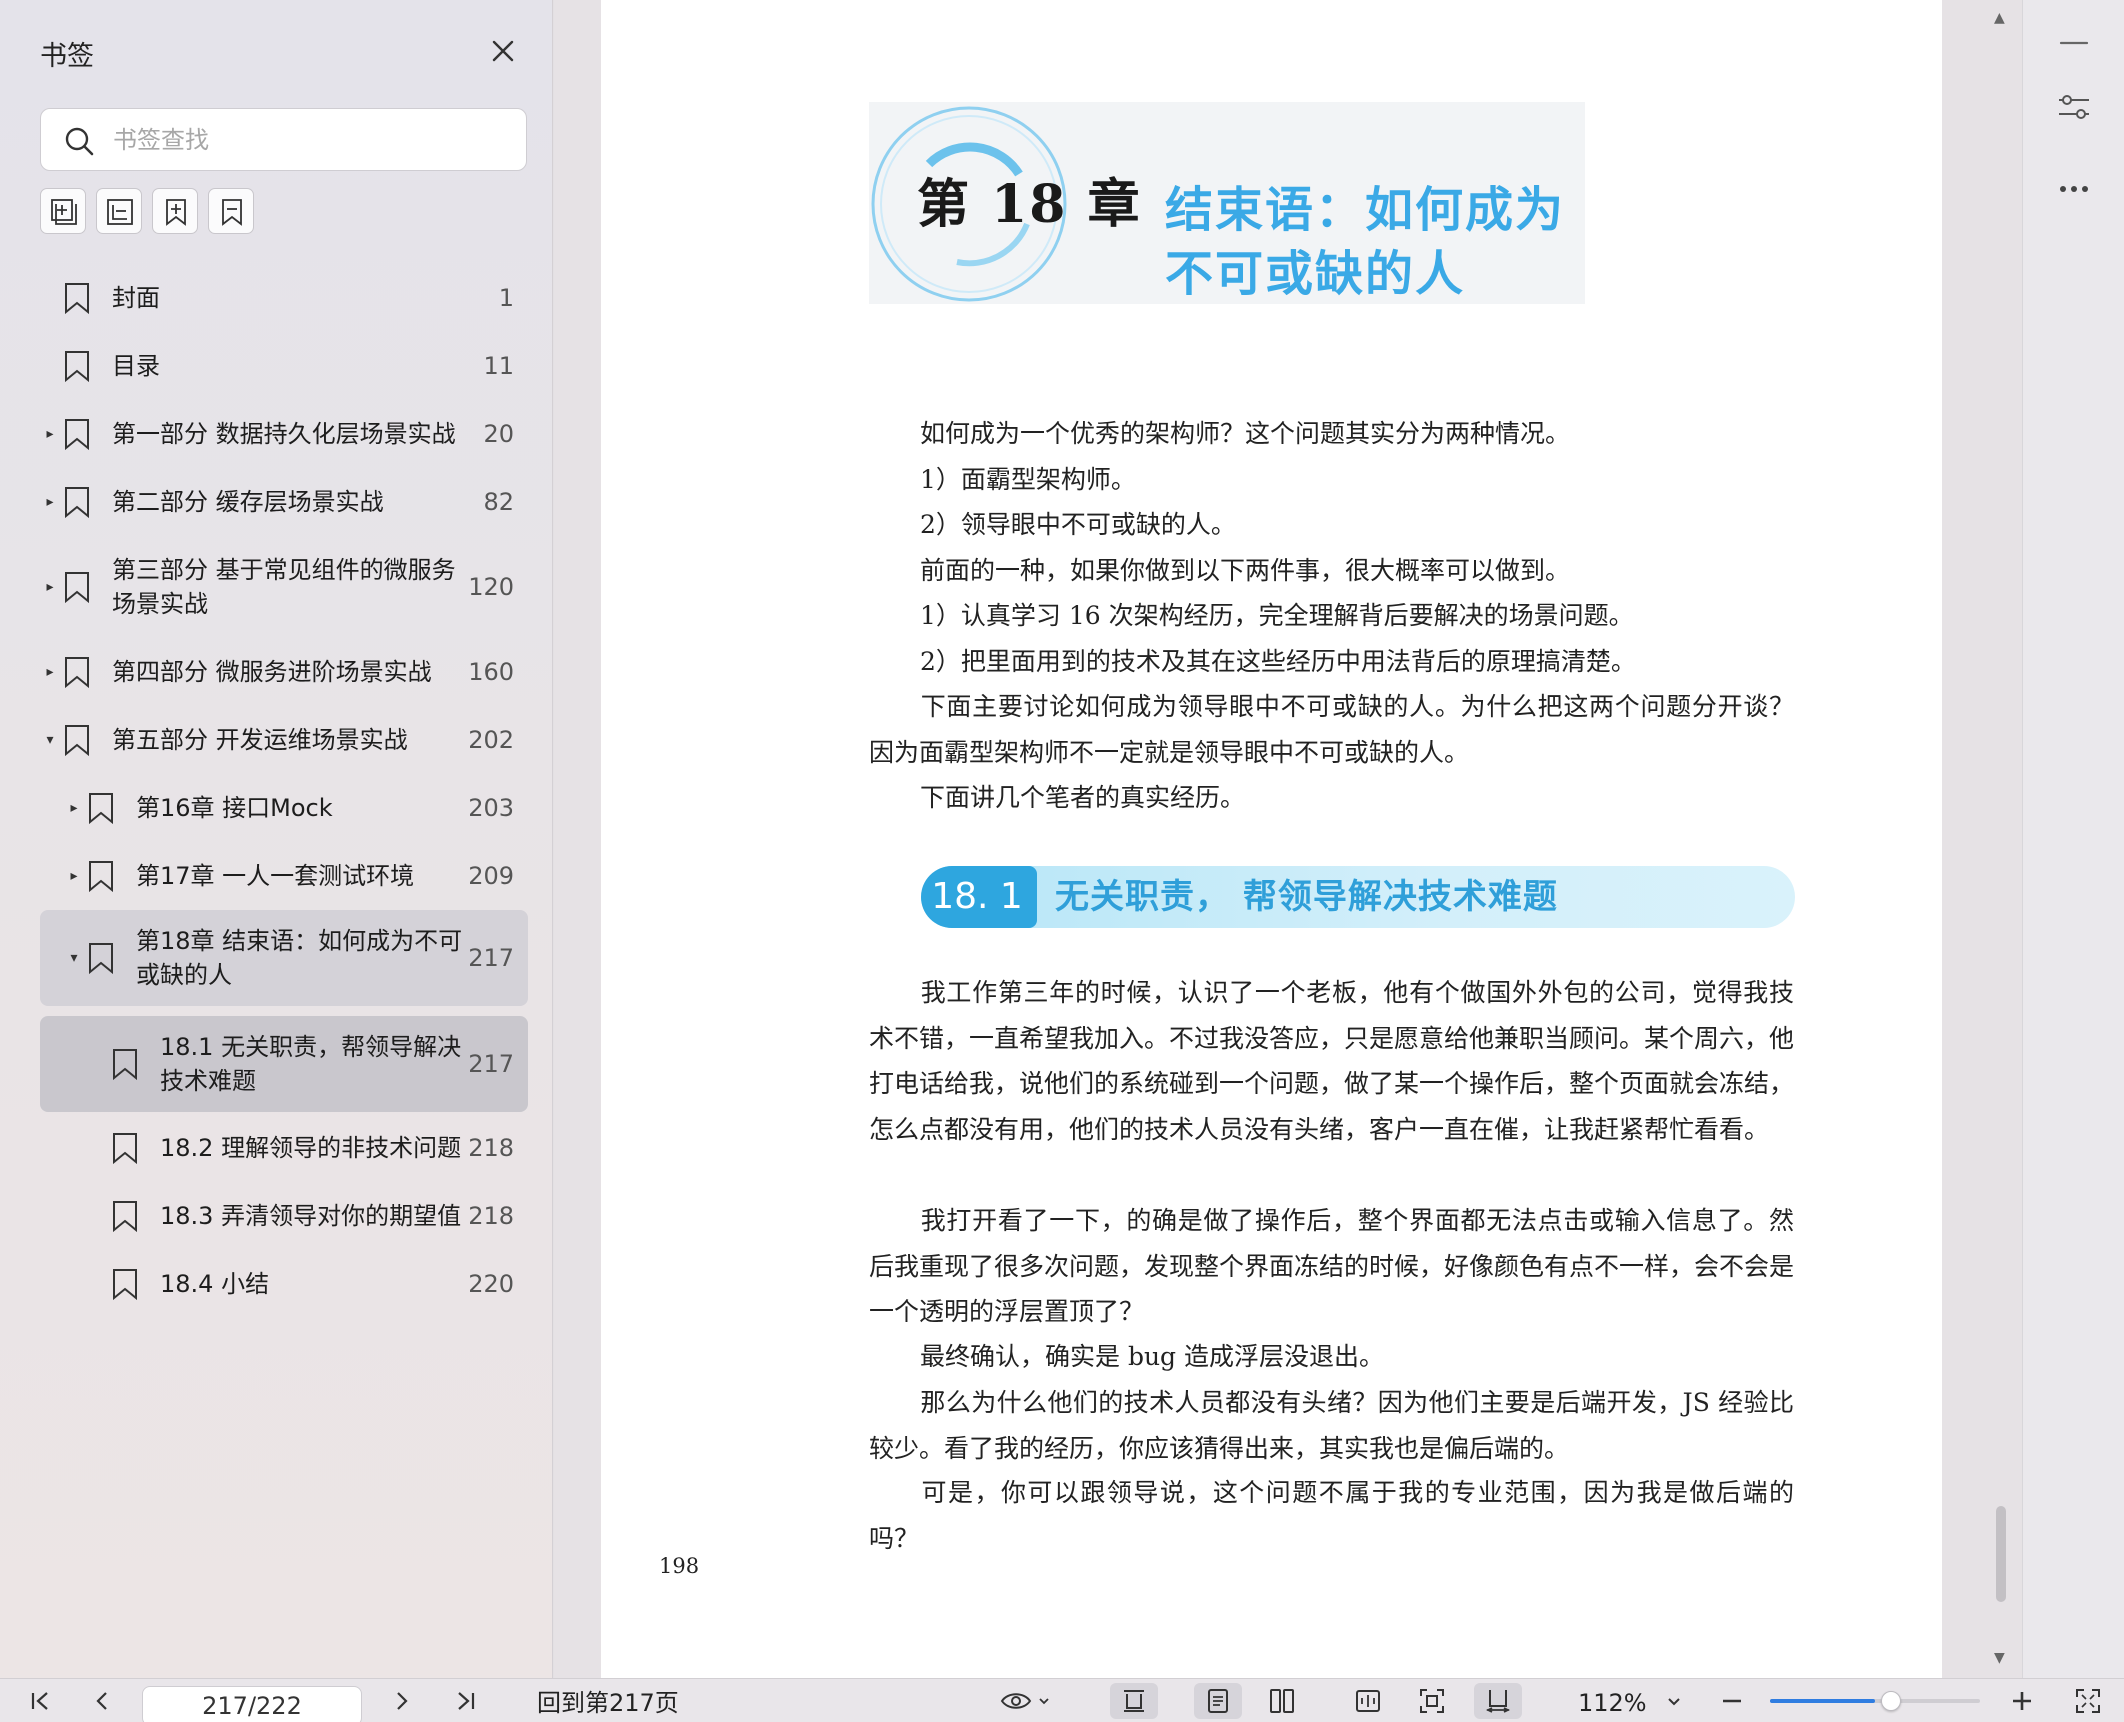 The height and width of the screenshot is (1722, 2124). I want to click on zoom-level: 112%, so click(1612, 1703).